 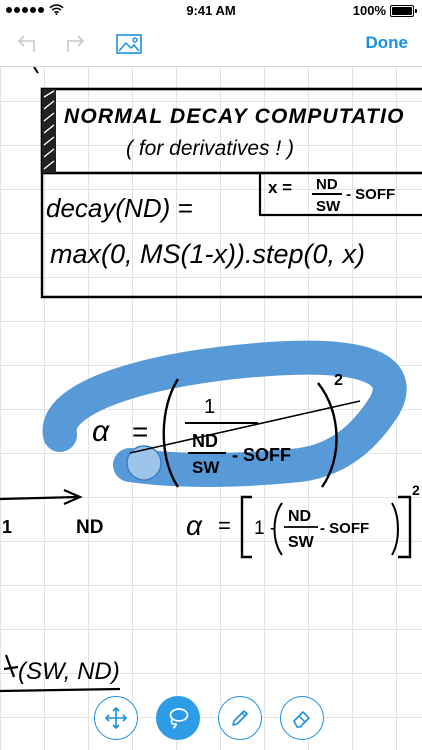 I want to click on move-arrows-icon, so click(x=116, y=718).